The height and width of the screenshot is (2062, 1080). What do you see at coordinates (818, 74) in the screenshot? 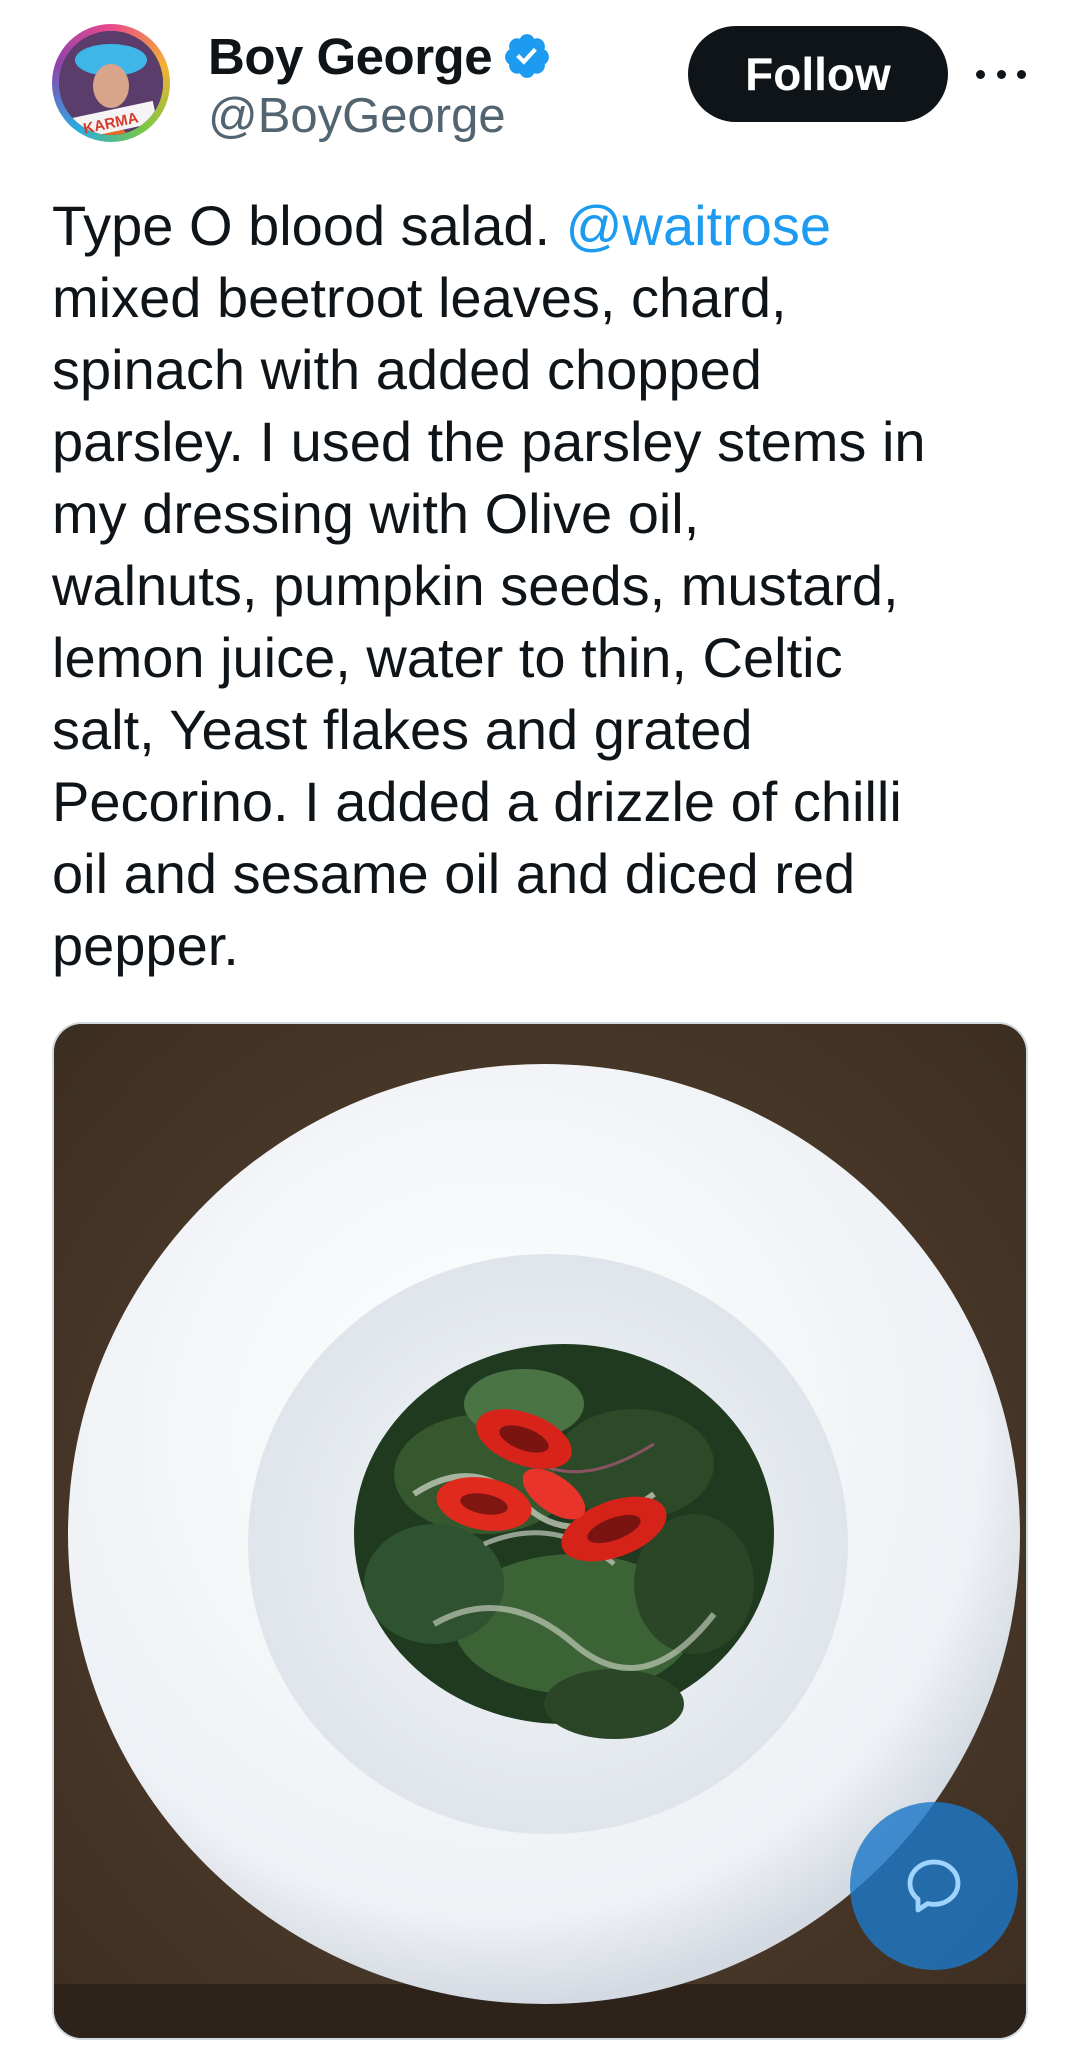
I see `follow-button: Follow` at bounding box center [818, 74].